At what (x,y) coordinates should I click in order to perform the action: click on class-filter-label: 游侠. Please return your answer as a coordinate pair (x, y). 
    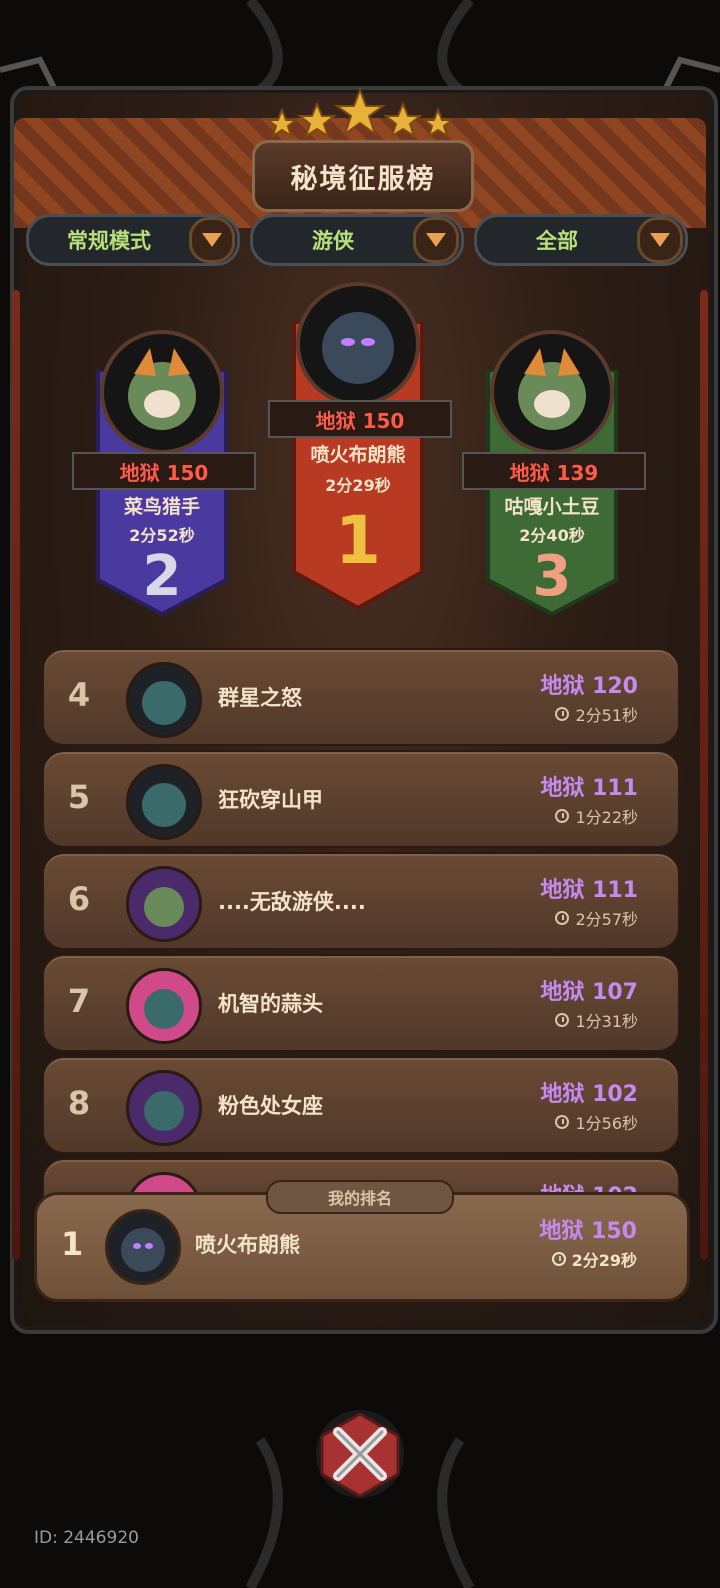
    Looking at the image, I should click on (333, 241).